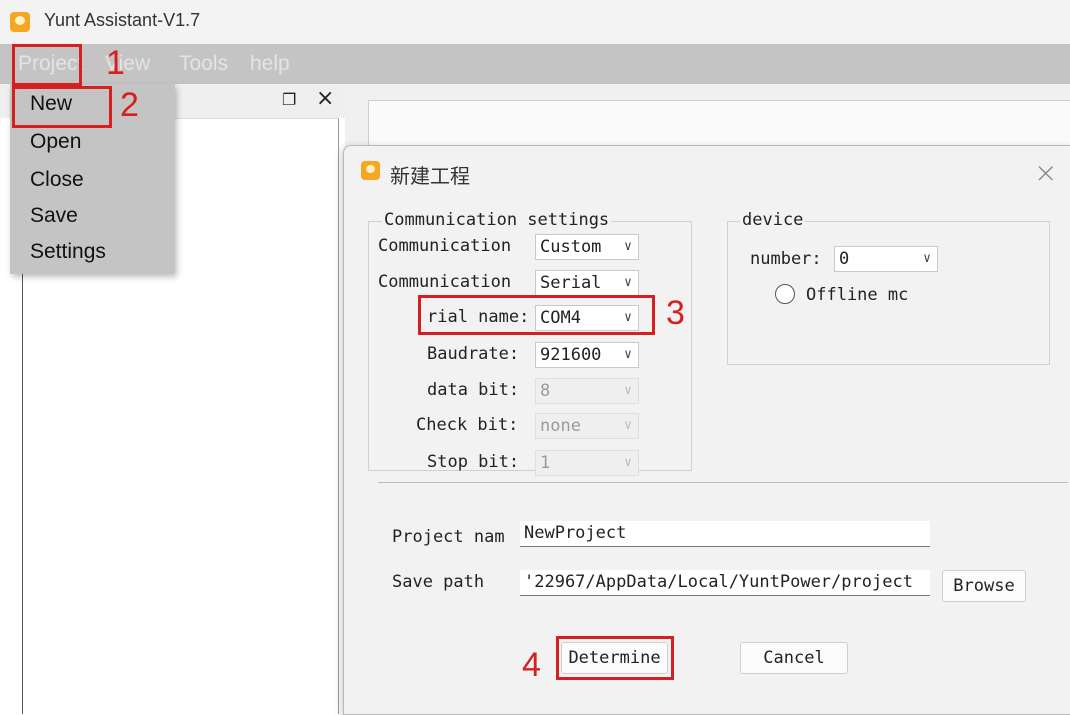 Image resolution: width=1070 pixels, height=715 pixels. Describe the element at coordinates (587, 355) in the screenshot. I see `baudrate-select: 921600 ∨` at that location.